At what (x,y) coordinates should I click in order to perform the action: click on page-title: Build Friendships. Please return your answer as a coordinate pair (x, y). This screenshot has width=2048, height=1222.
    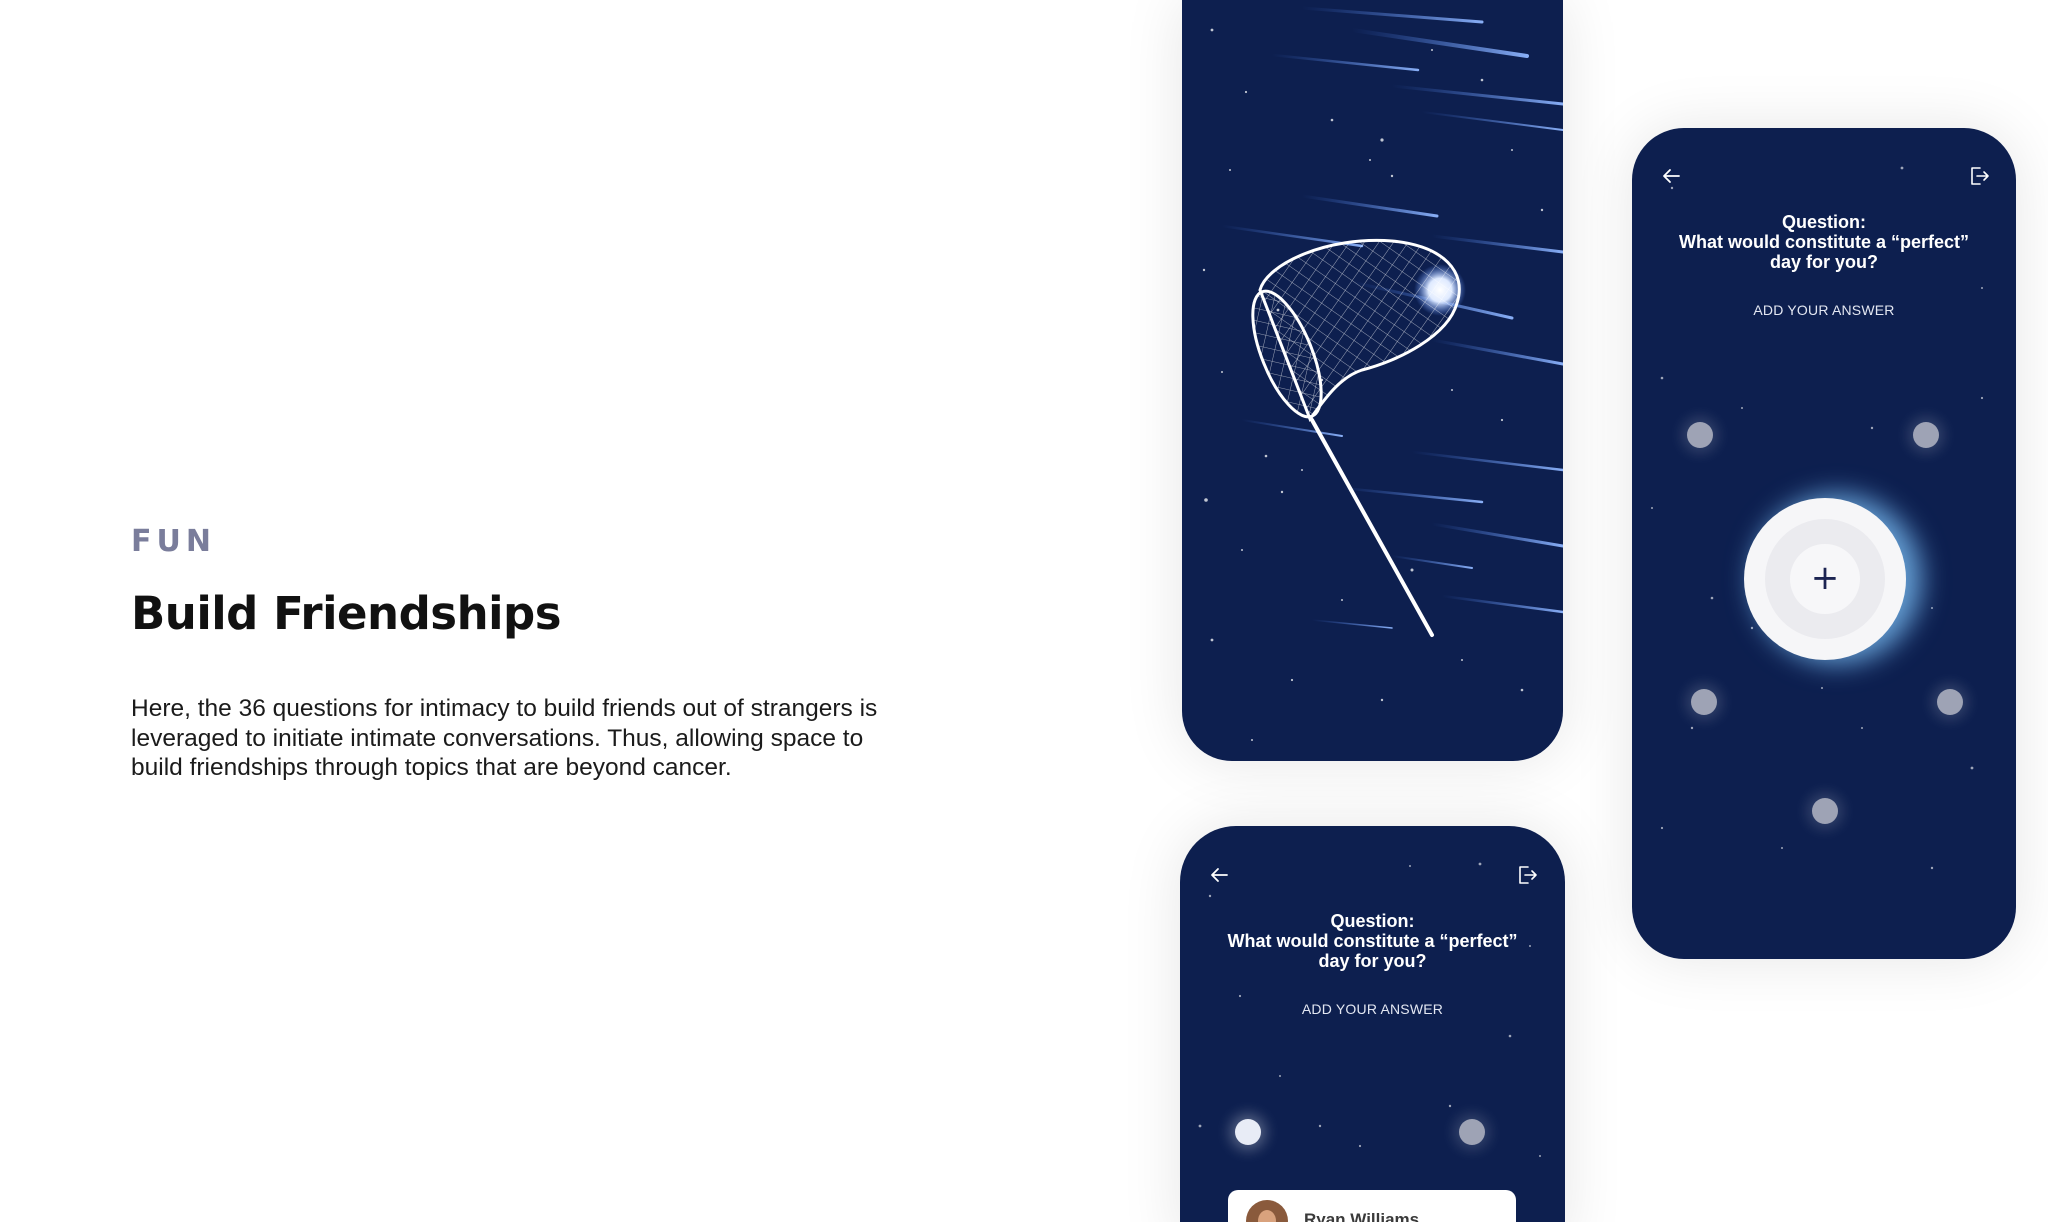
    Looking at the image, I should click on (346, 613).